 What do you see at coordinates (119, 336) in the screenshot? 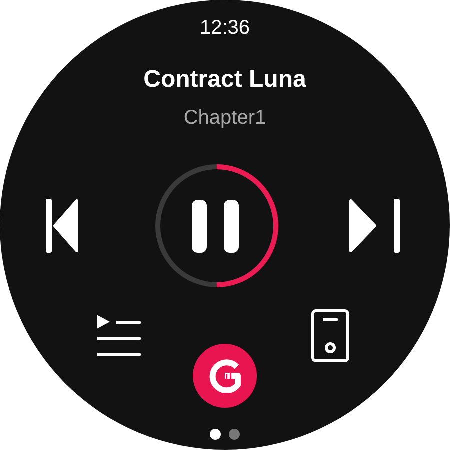
I see `playlist-button` at bounding box center [119, 336].